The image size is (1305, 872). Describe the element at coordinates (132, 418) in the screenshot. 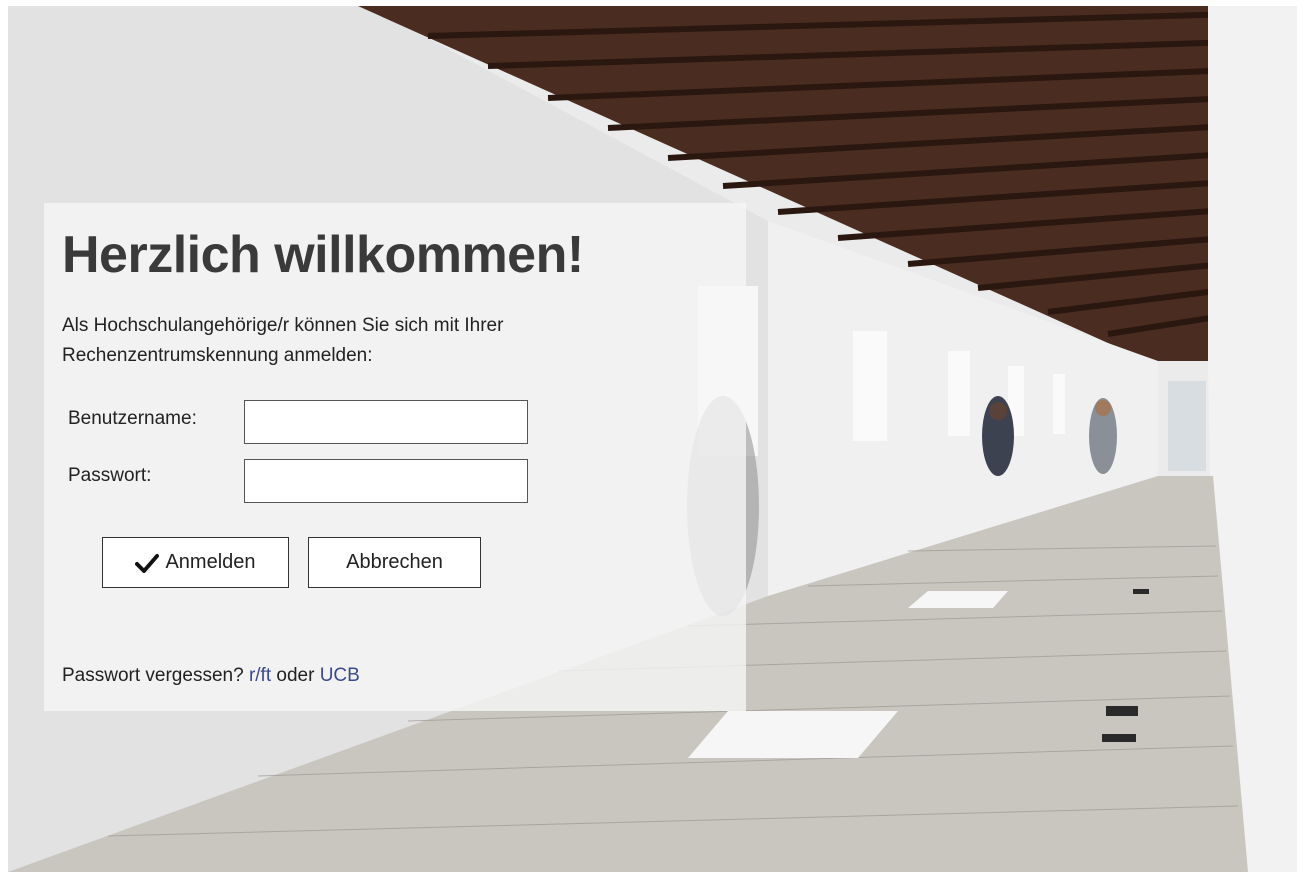

I see `username-label: Benutzername:` at that location.